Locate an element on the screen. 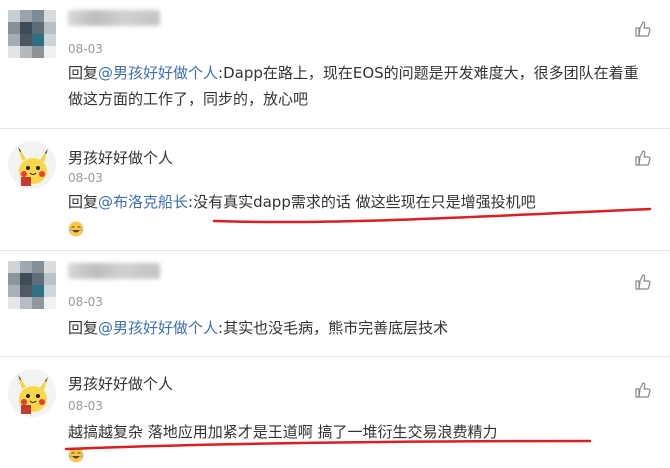 Image resolution: width=670 pixels, height=468 pixels. comment-content: :没有真实dapp需求的话 做这些现在只是增强投机吧 is located at coordinates (362, 202).